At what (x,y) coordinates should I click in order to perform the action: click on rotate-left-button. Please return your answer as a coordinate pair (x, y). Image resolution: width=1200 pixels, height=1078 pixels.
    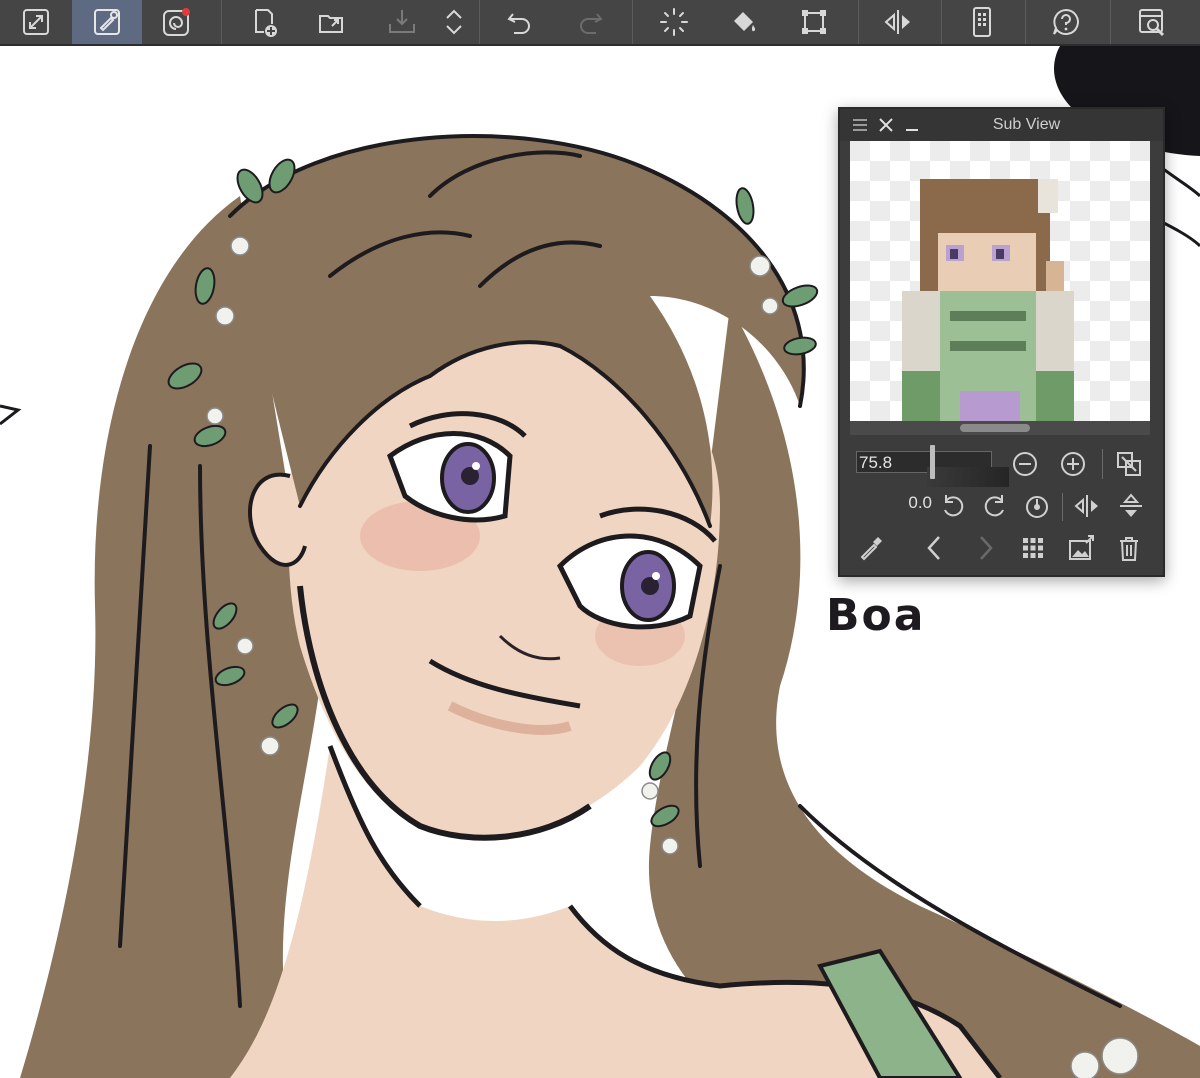
    Looking at the image, I should click on (953, 506).